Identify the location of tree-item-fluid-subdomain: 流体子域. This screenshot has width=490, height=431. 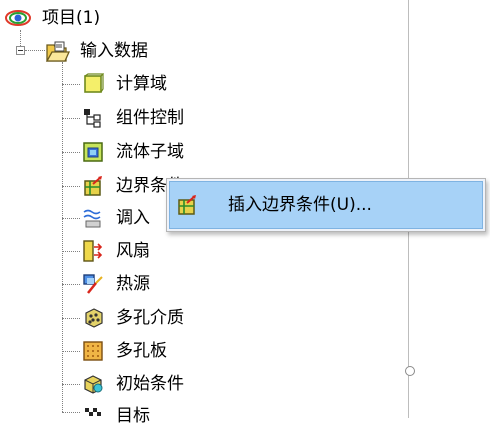
(133, 152).